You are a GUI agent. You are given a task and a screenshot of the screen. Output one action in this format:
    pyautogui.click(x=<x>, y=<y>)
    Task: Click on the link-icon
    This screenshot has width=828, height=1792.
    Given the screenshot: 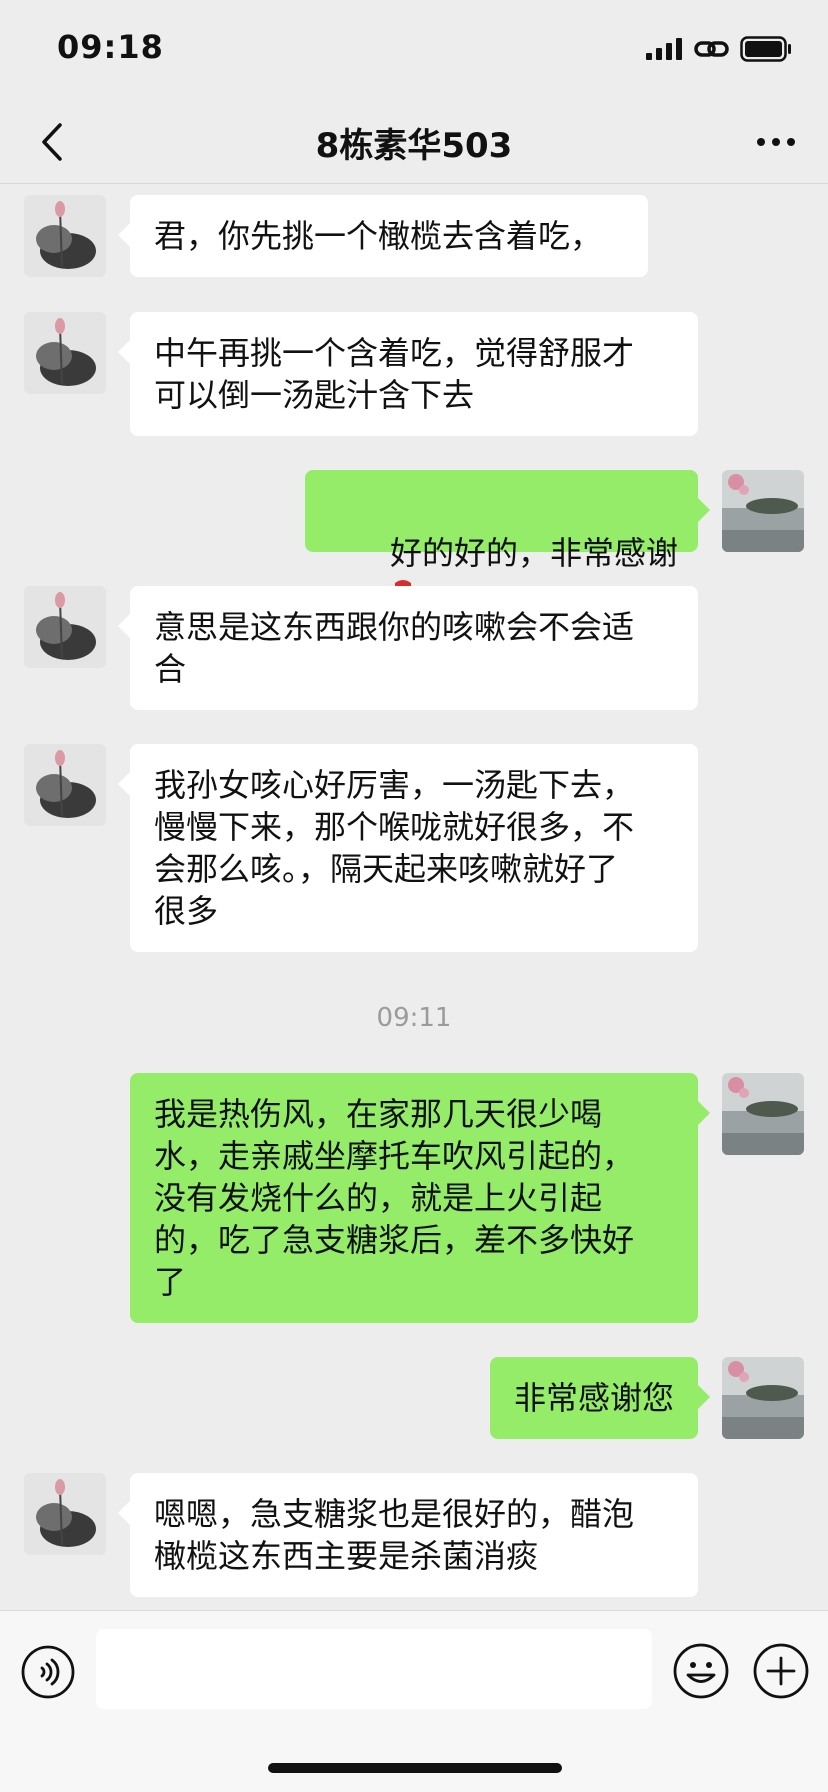 What is the action you would take?
    pyautogui.click(x=711, y=49)
    